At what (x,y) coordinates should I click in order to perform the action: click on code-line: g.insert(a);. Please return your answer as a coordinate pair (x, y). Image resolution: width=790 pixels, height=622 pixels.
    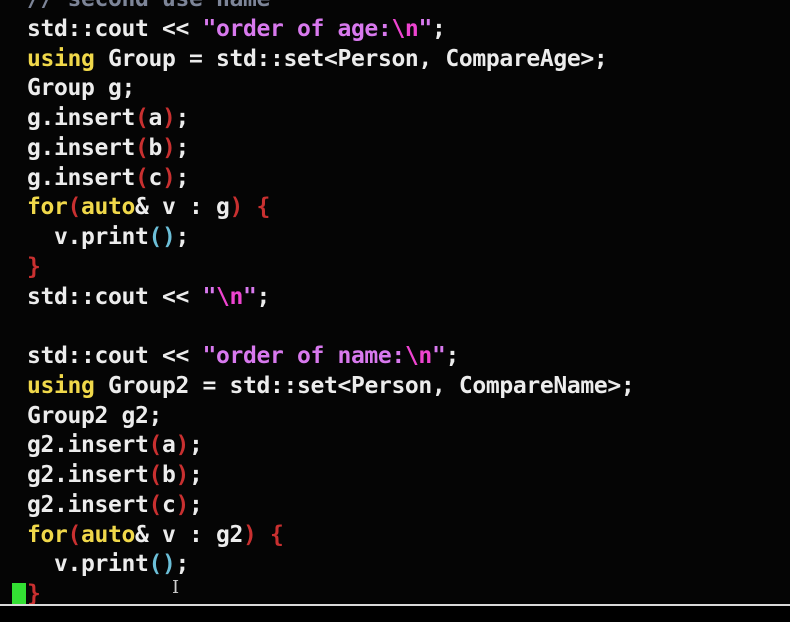
    Looking at the image, I should click on (408, 119).